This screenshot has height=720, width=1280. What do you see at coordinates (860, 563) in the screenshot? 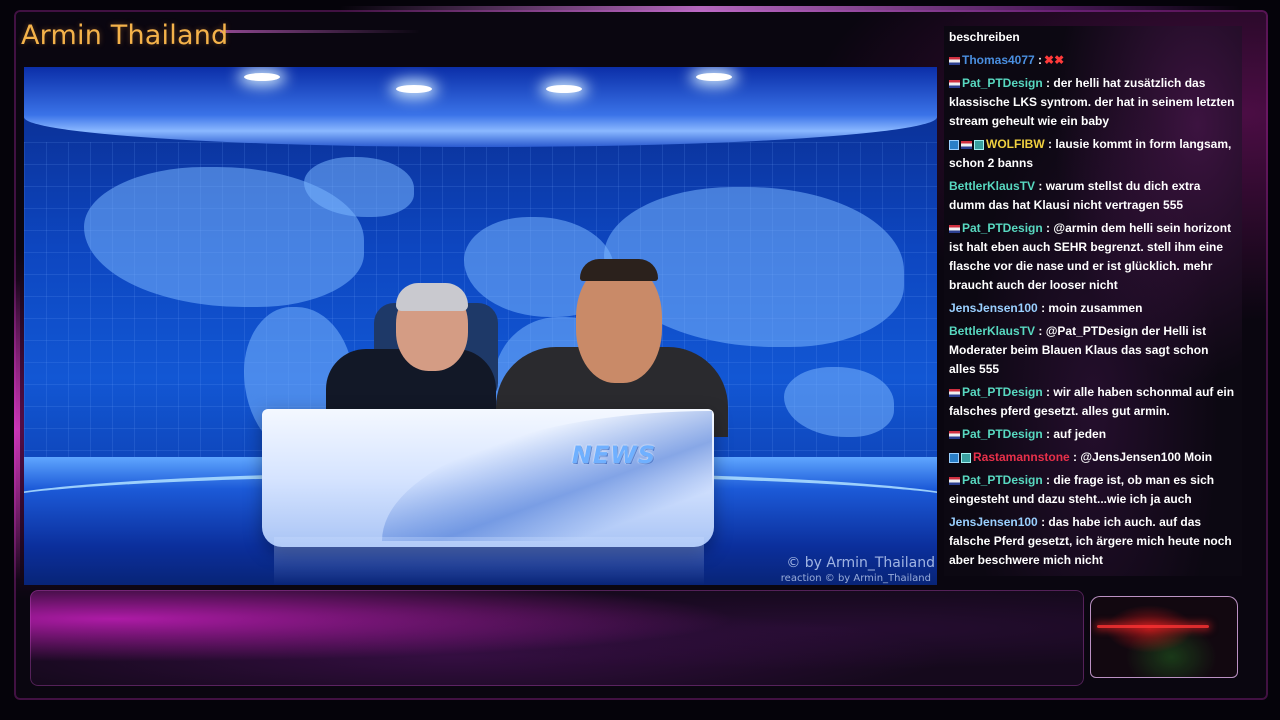
I see `video-watermark: © by Armin_Thailand` at bounding box center [860, 563].